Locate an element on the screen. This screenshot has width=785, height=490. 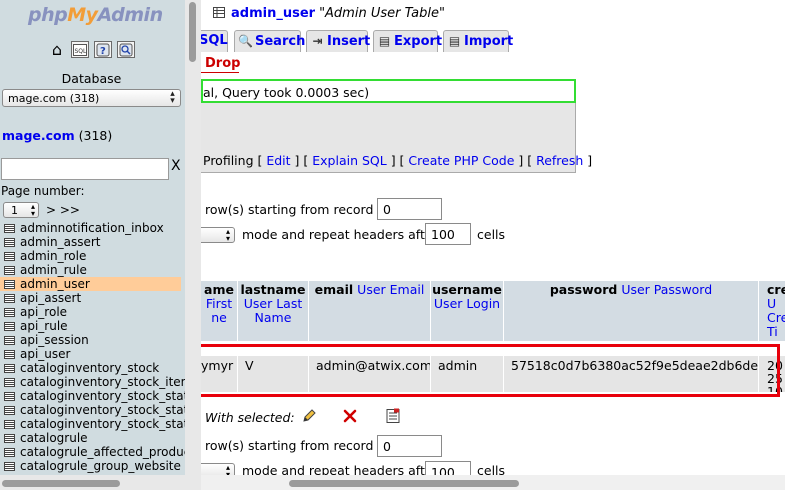
filter-clear-button: X is located at coordinates (176, 166).